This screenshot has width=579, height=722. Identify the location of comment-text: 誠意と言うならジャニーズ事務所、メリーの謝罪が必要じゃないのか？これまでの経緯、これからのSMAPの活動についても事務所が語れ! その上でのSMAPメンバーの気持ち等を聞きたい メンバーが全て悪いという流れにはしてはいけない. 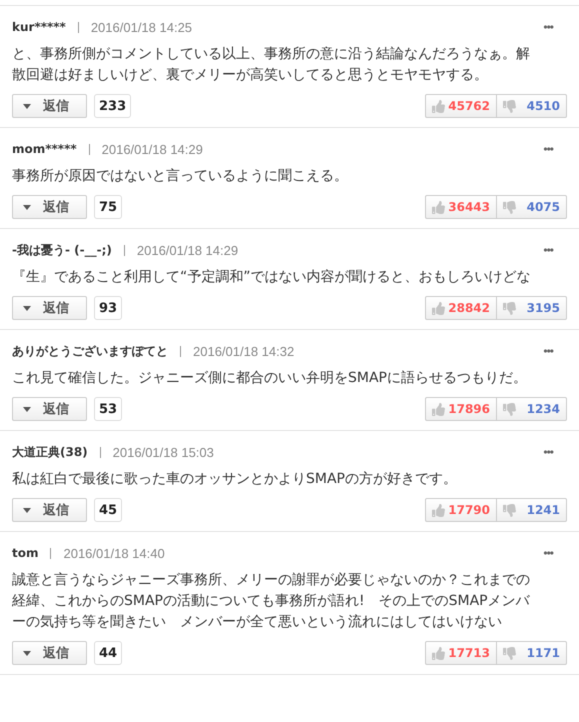
(271, 601).